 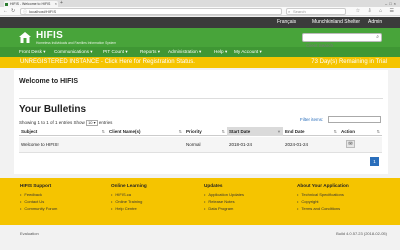 What do you see at coordinates (115, 52) in the screenshot?
I see `menu-pit-count: PIT Count ▾` at bounding box center [115, 52].